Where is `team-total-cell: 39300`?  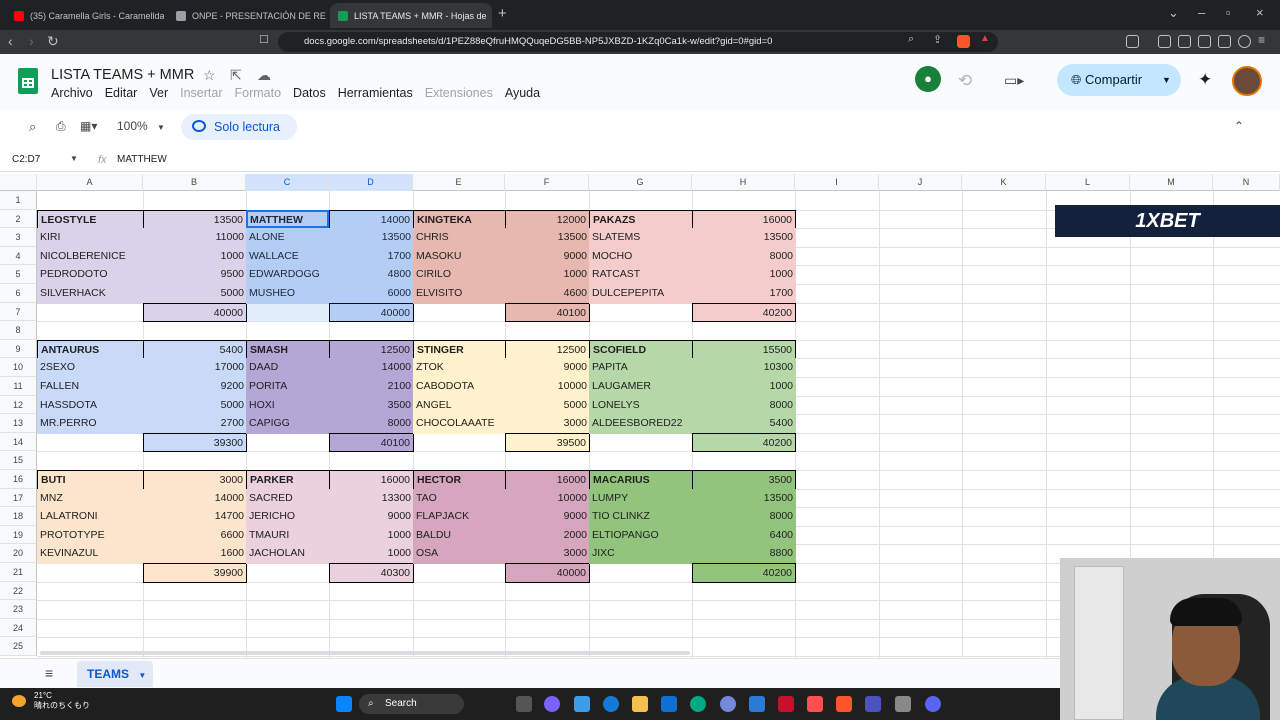
team-total-cell: 39300 is located at coordinates (195, 442).